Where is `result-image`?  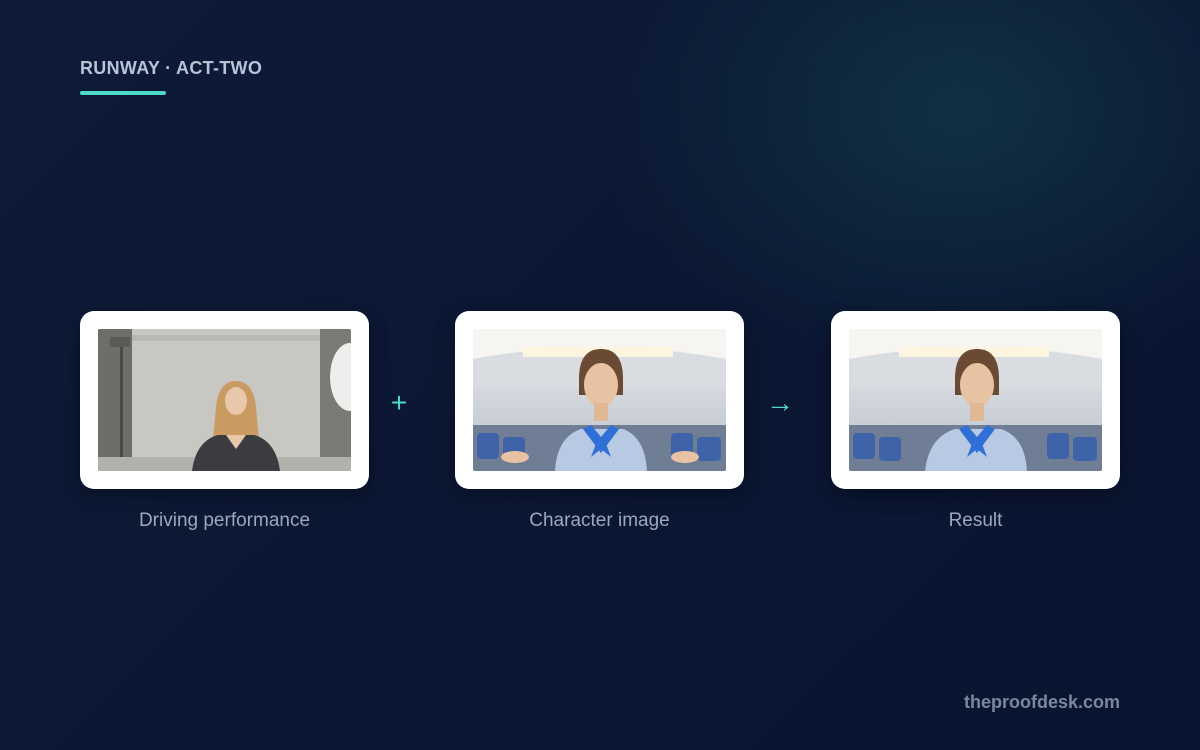
result-image is located at coordinates (975, 400).